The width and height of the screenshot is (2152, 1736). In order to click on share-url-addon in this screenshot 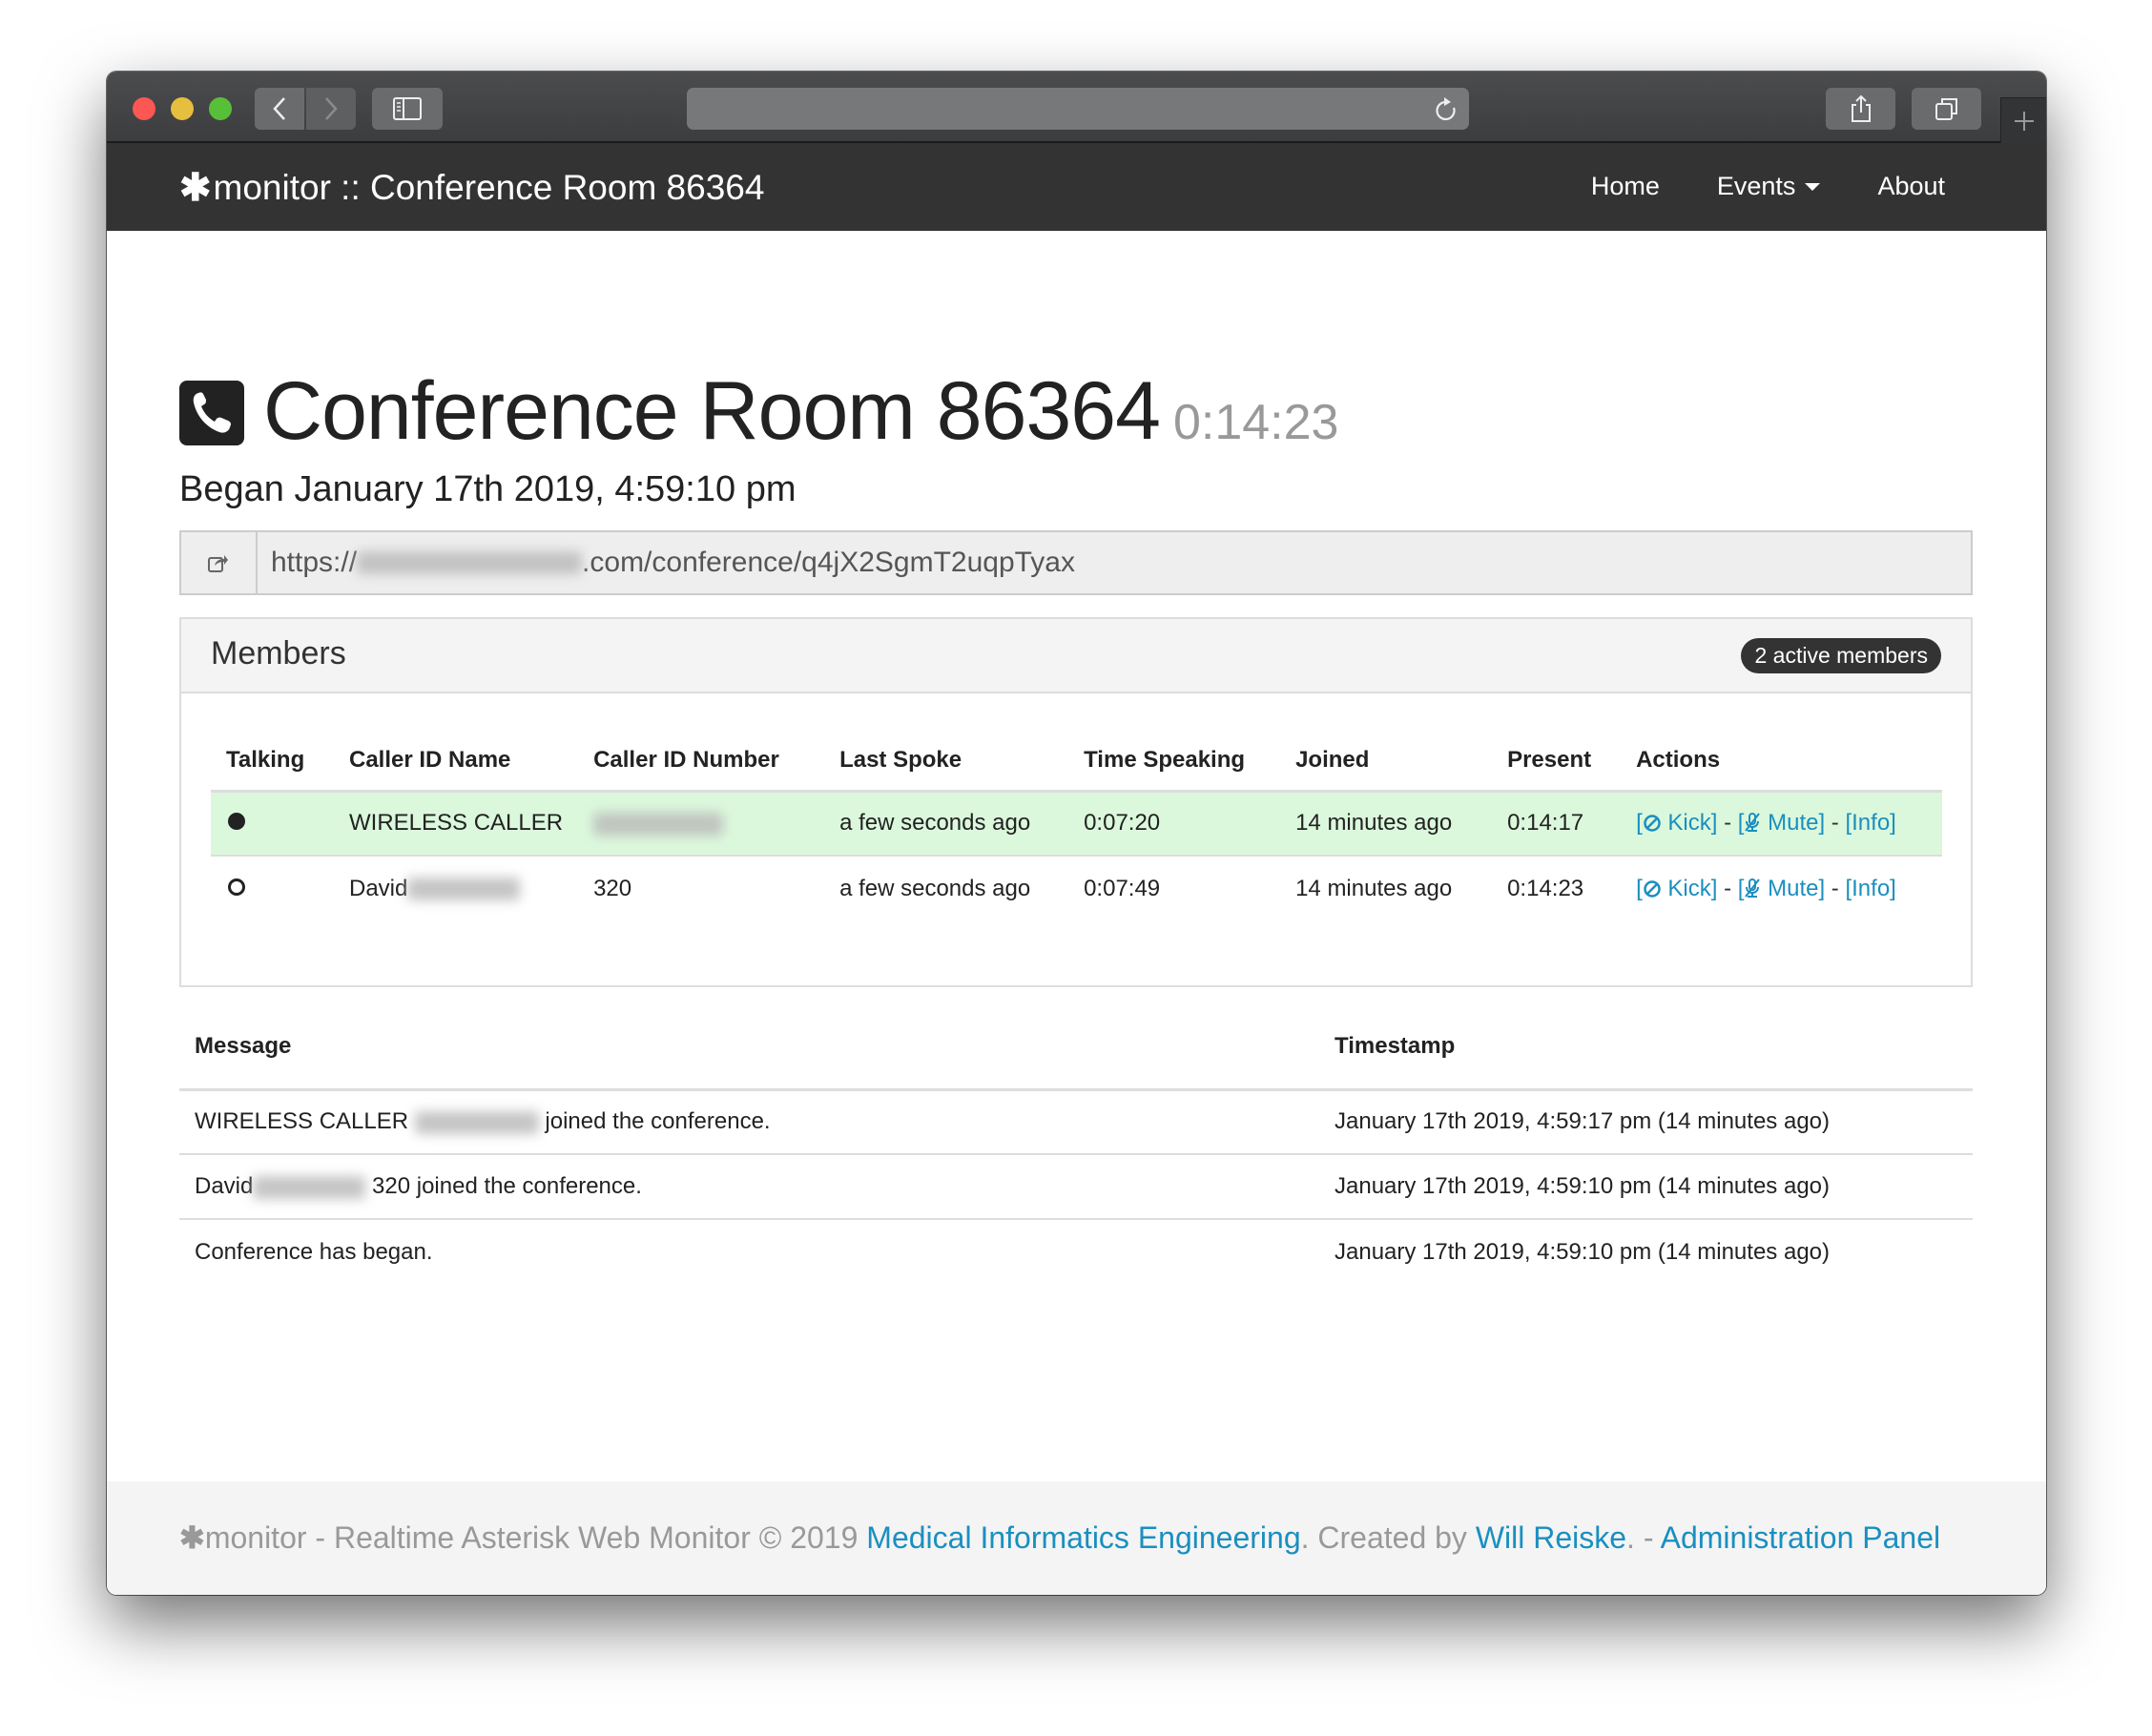, I will do `click(220, 563)`.